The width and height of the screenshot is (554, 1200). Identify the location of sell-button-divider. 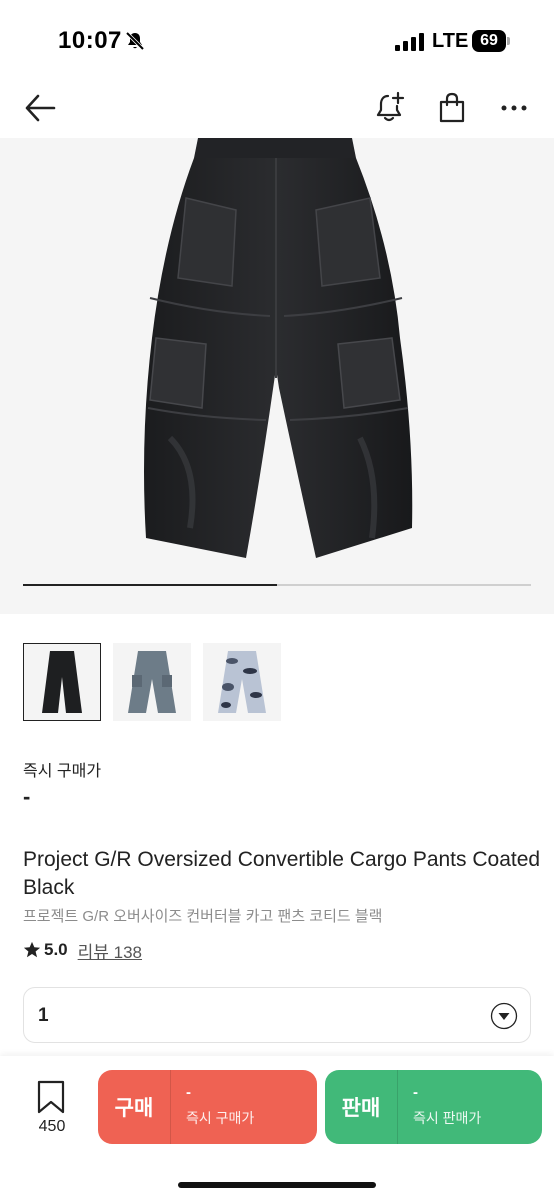
(397, 1107).